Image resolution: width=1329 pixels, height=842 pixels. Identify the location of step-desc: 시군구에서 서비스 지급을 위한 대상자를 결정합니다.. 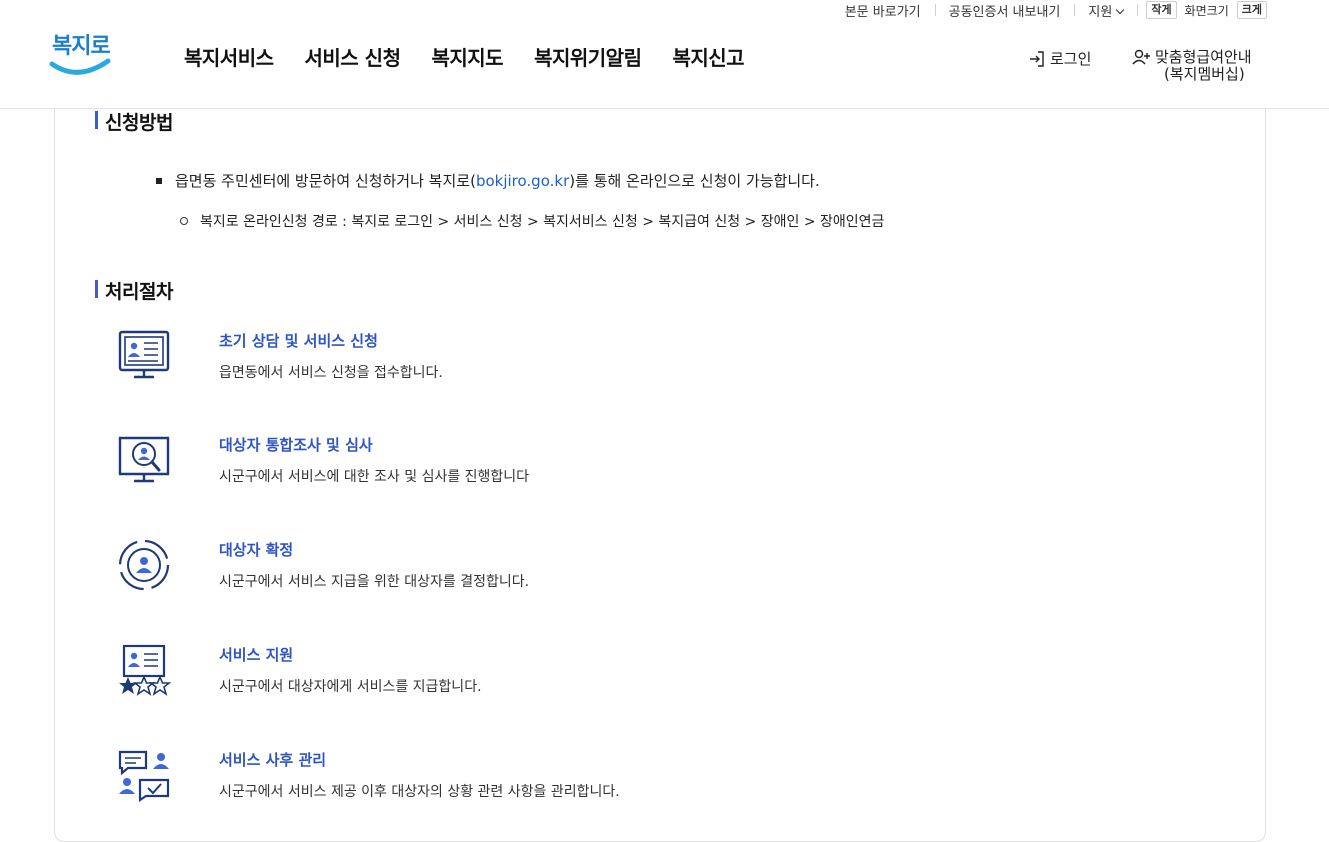
(374, 582).